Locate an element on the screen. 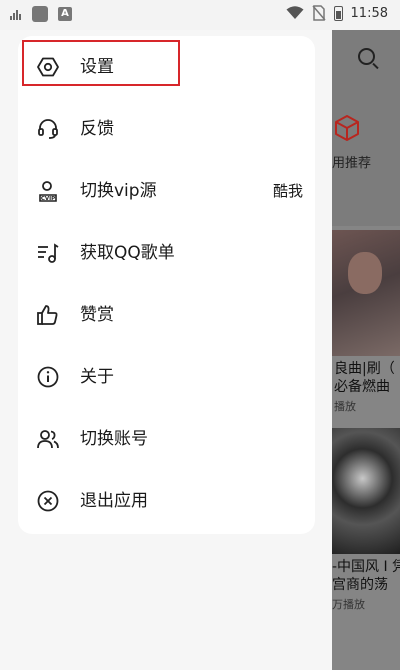  menu-item-switch-vip: CVIP 切换vip源 酷我 is located at coordinates (166, 191).